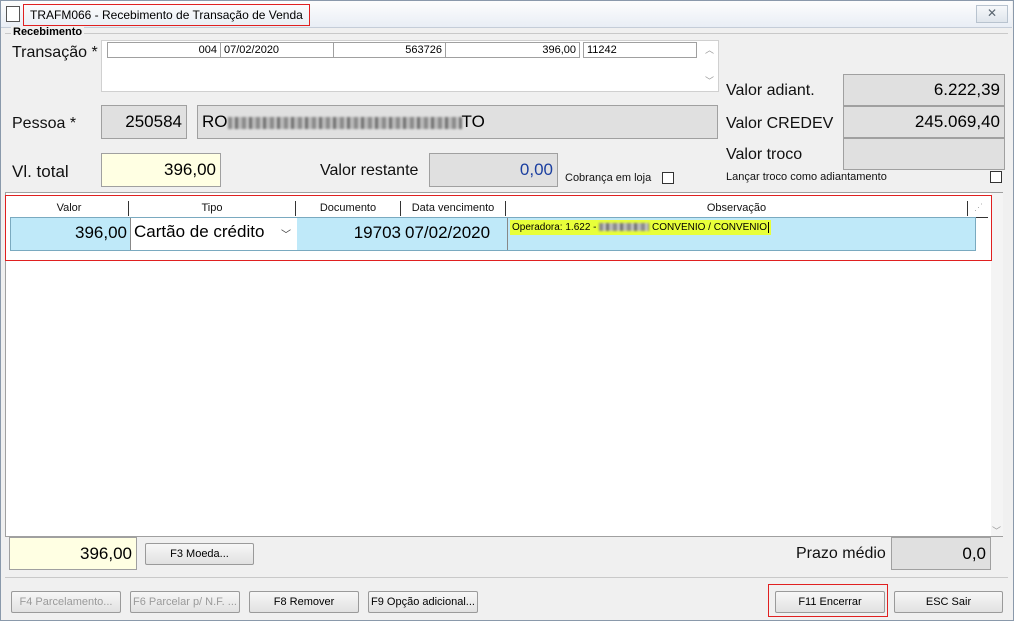 The width and height of the screenshot is (1014, 621). I want to click on pessoa-name-field: RO TO, so click(457, 122).